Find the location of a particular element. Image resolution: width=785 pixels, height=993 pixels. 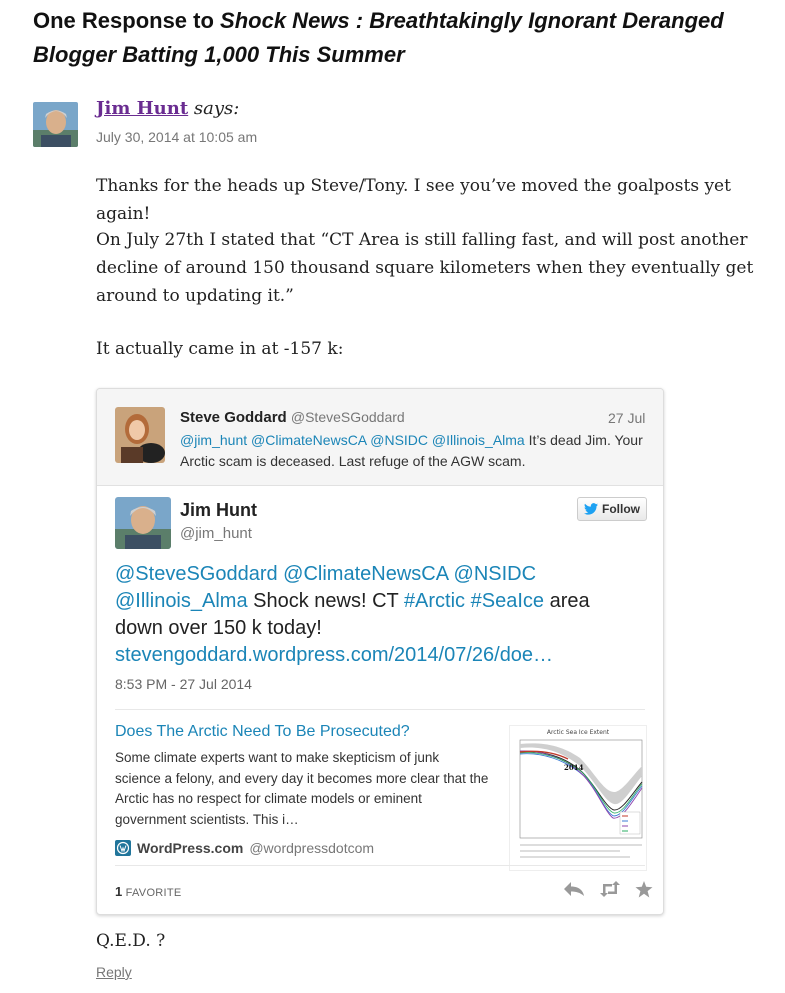

comment-date: July 30, 2014 at 10:05 am is located at coordinates (176, 137).